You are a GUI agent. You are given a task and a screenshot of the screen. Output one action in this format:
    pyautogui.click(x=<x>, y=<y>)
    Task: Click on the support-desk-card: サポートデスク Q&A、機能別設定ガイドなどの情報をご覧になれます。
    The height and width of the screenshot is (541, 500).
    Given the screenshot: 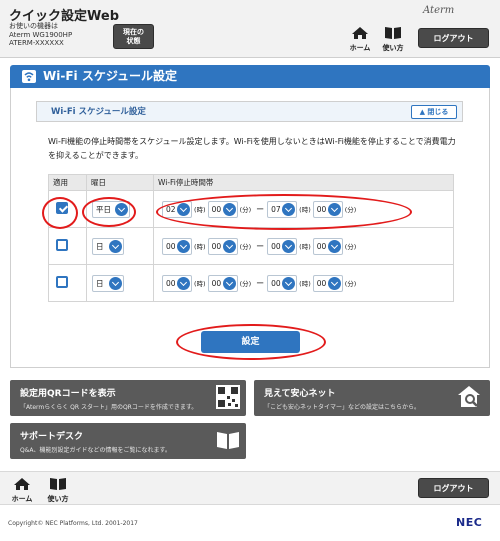 What is the action you would take?
    pyautogui.click(x=128, y=441)
    